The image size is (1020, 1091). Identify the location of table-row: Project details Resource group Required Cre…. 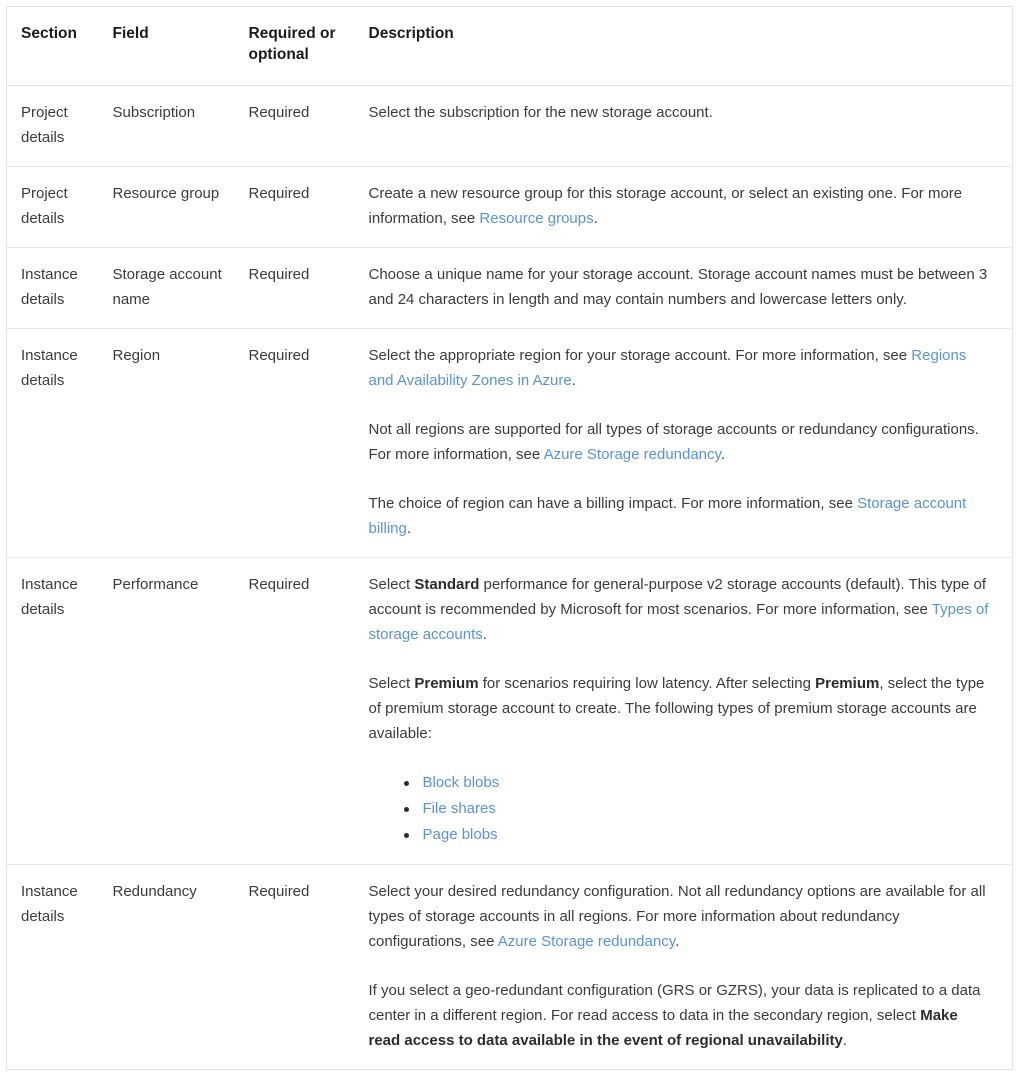
(509, 207).